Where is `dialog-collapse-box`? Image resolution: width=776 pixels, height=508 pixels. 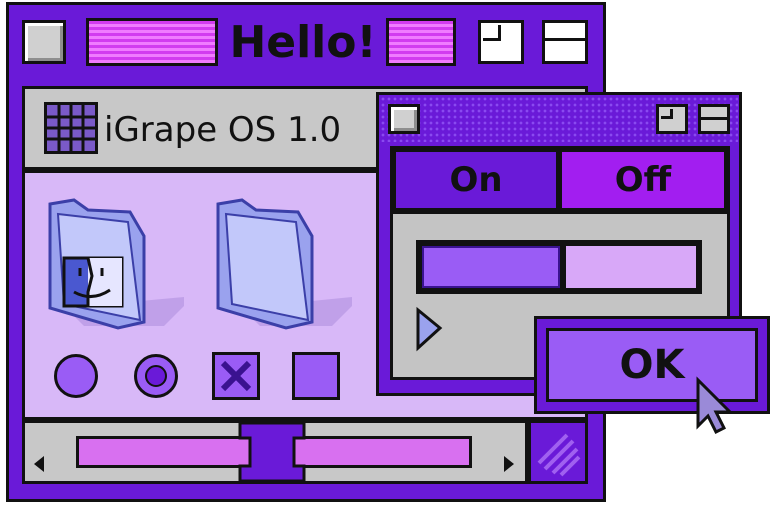
dialog-collapse-box is located at coordinates (714, 119).